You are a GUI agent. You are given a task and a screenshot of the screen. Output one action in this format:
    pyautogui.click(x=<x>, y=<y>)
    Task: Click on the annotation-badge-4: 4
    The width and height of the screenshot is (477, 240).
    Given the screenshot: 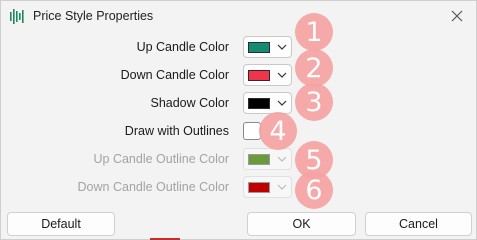 What is the action you would take?
    pyautogui.click(x=278, y=131)
    